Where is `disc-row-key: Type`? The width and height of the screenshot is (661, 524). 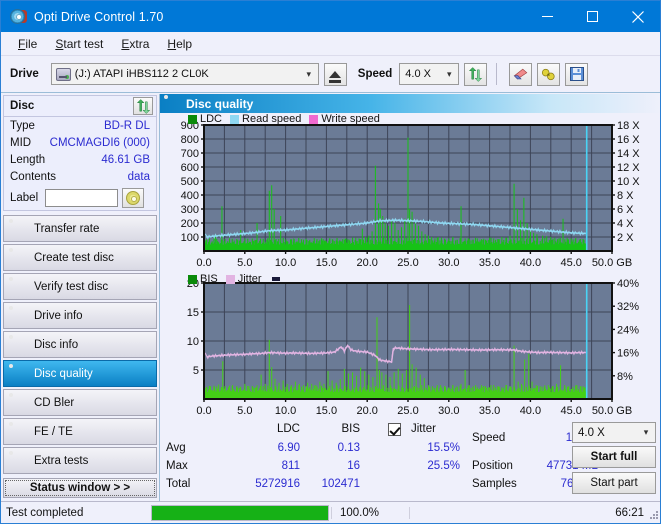
disc-row-key: Type is located at coordinates (22, 125).